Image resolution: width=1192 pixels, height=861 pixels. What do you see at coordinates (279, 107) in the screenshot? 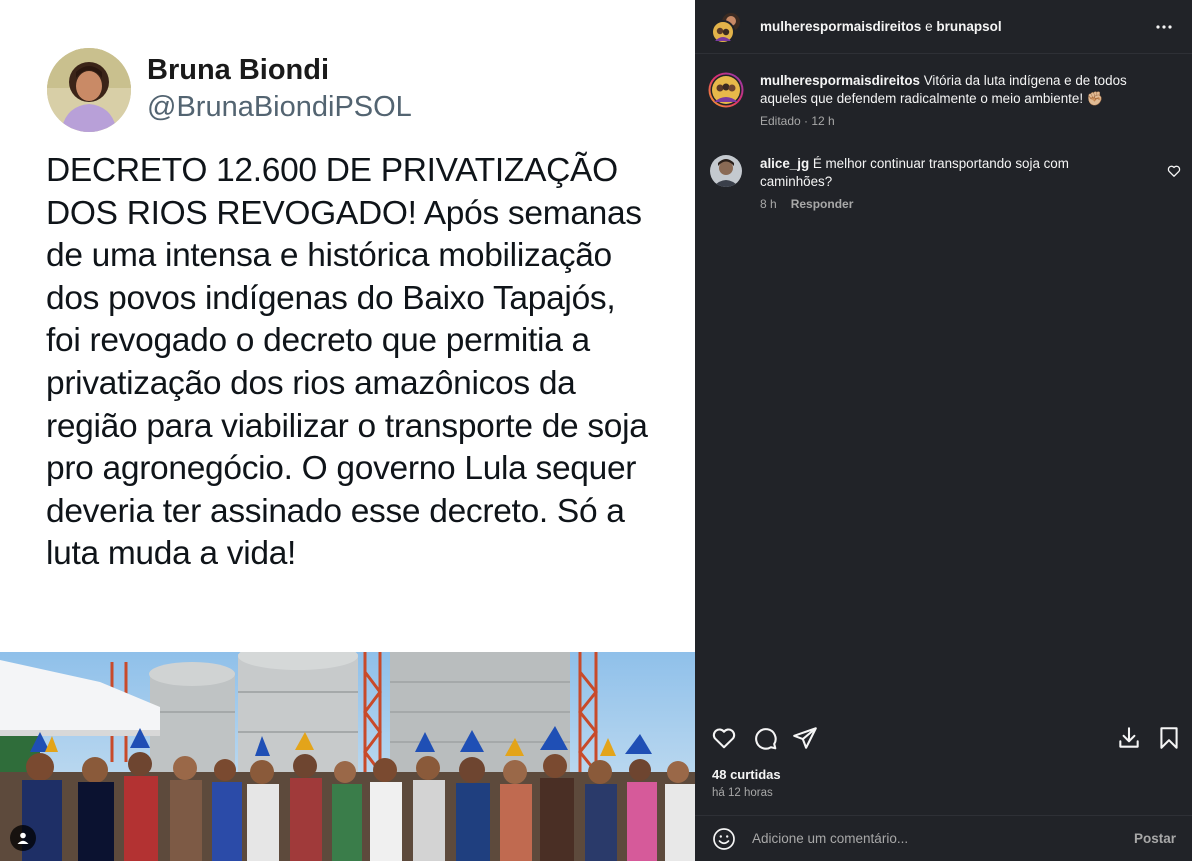
I see `tweet-author-handle: @BrunaBiondiPSOL` at bounding box center [279, 107].